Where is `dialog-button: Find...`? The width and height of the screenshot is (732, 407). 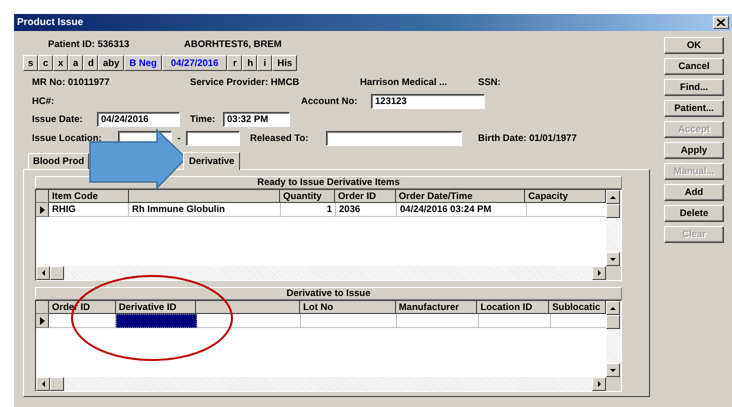
dialog-button: Find... is located at coordinates (694, 87).